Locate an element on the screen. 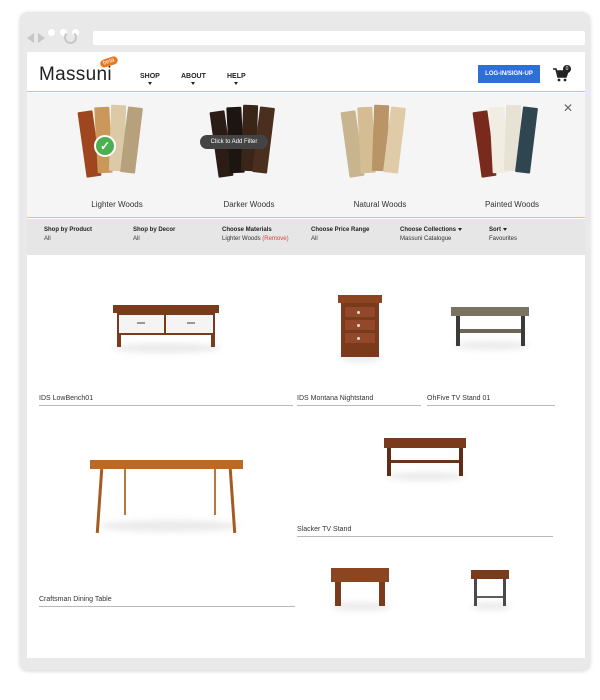 The width and height of the screenshot is (600, 700). reload-icon is located at coordinates (70, 37).